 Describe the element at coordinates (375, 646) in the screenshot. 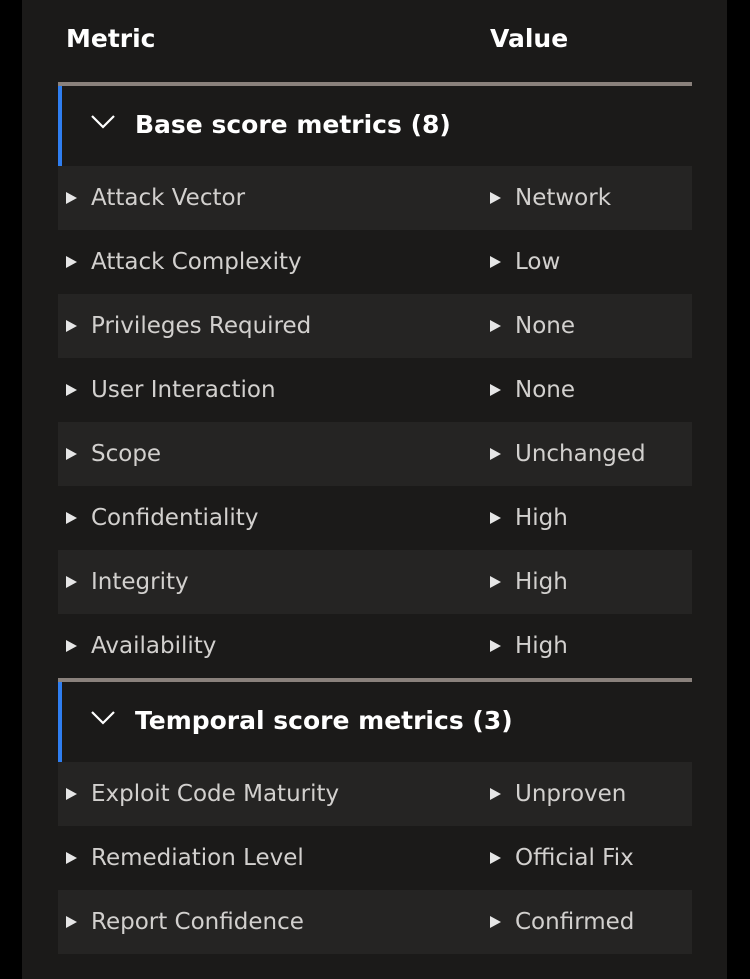

I see `table-row: Availability High` at that location.